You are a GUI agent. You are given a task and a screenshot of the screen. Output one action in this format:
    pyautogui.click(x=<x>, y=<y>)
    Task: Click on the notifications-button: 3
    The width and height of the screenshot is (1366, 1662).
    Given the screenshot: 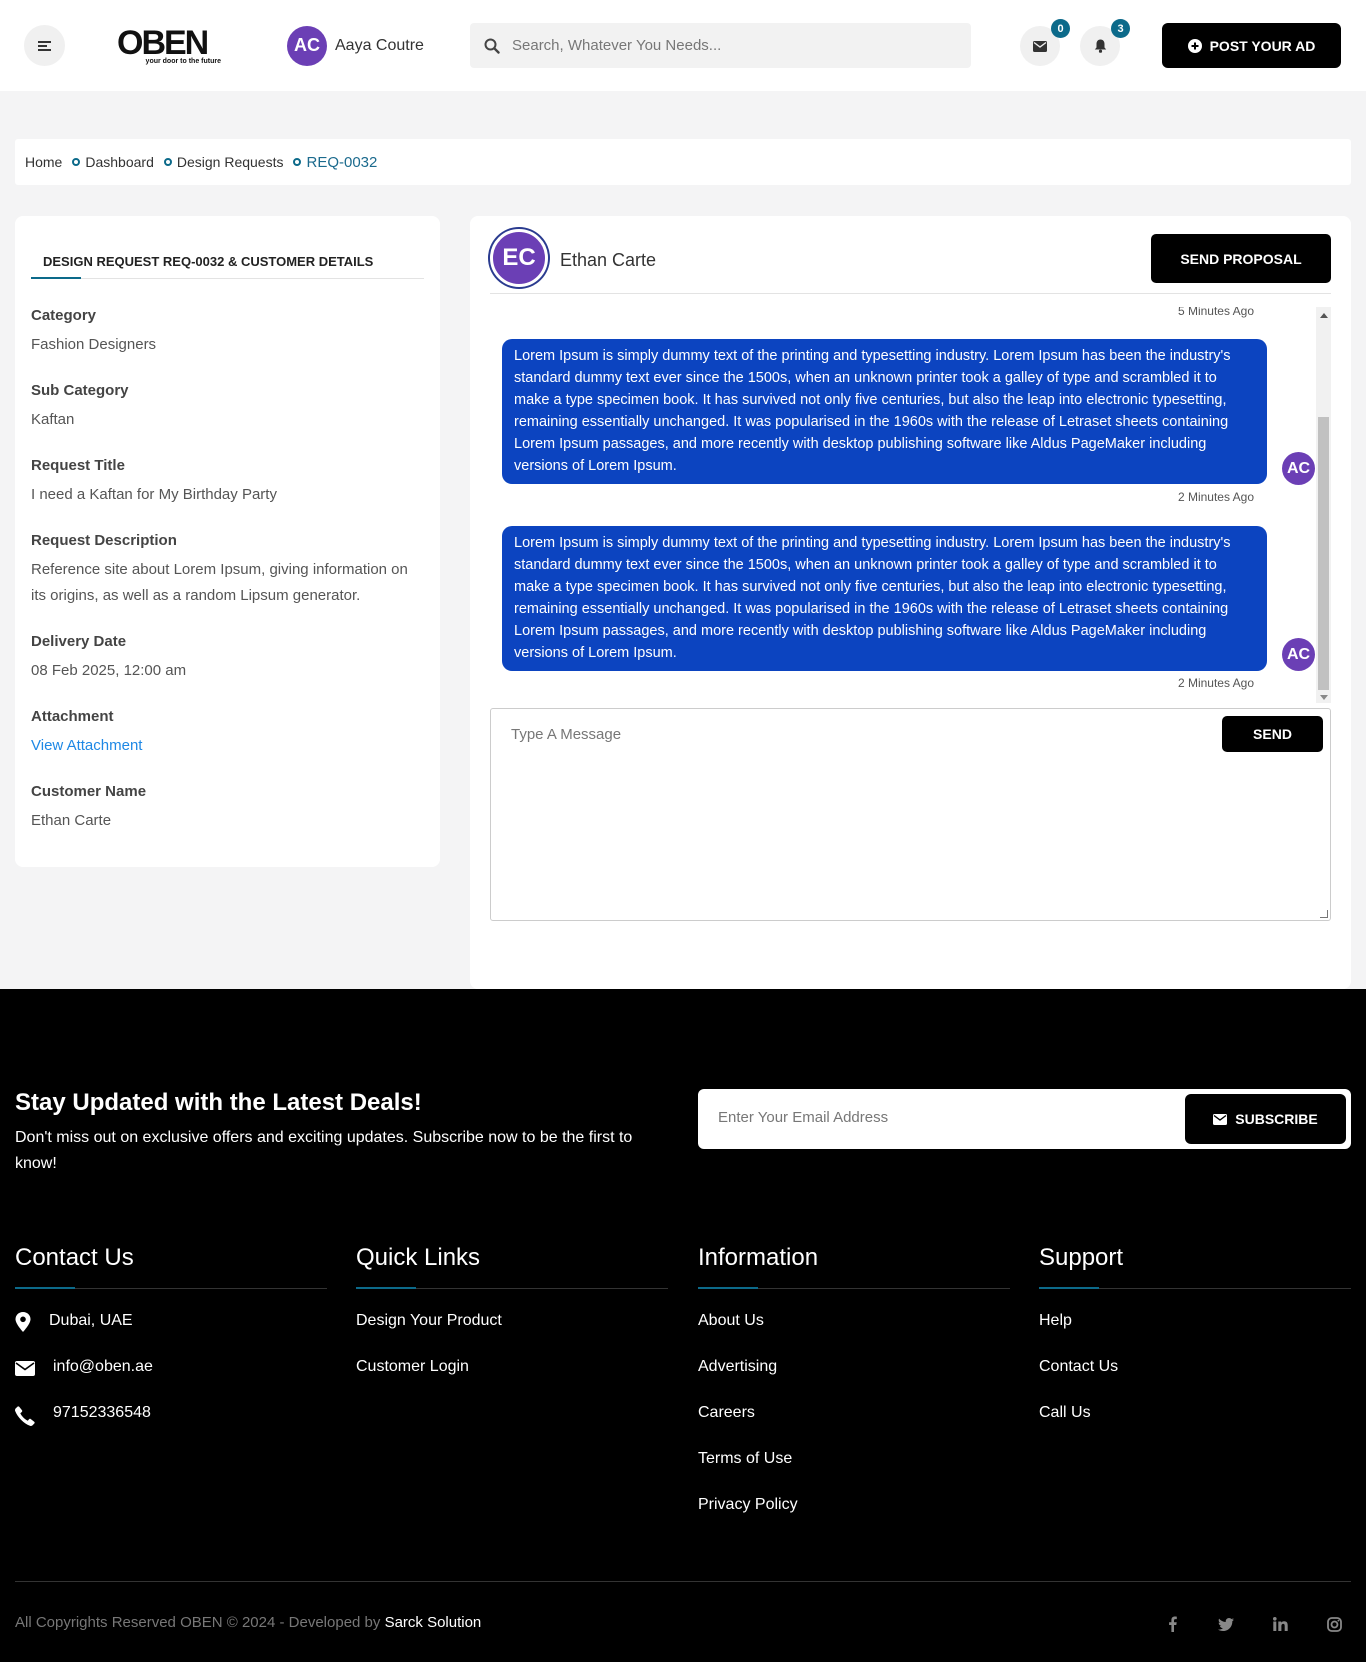 What is the action you would take?
    pyautogui.click(x=1105, y=42)
    